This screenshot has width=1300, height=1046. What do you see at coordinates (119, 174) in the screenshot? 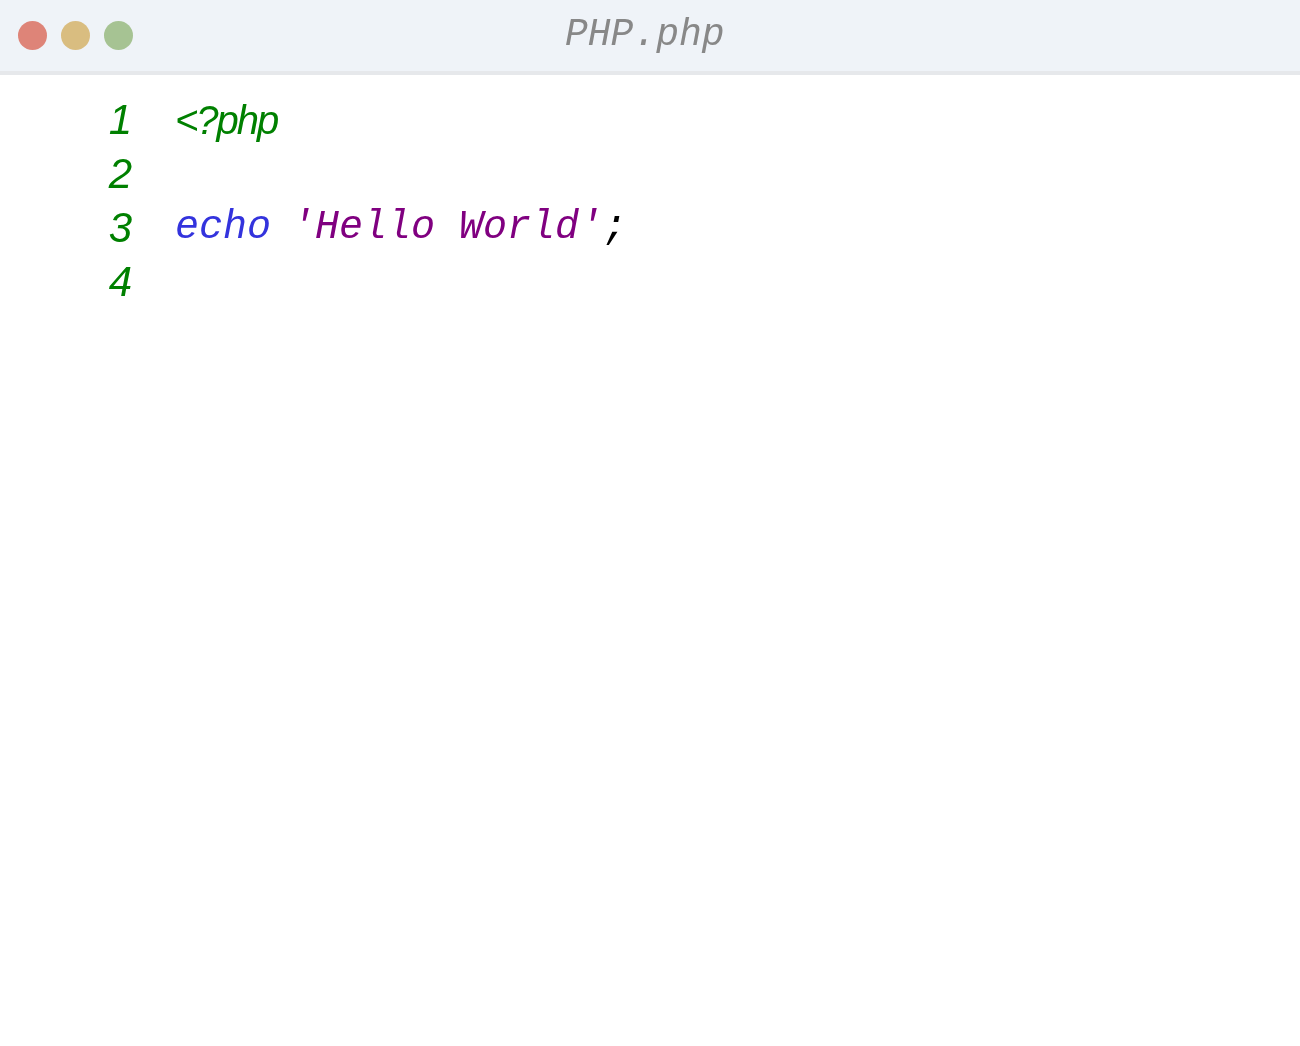
I see `line-number: 2` at bounding box center [119, 174].